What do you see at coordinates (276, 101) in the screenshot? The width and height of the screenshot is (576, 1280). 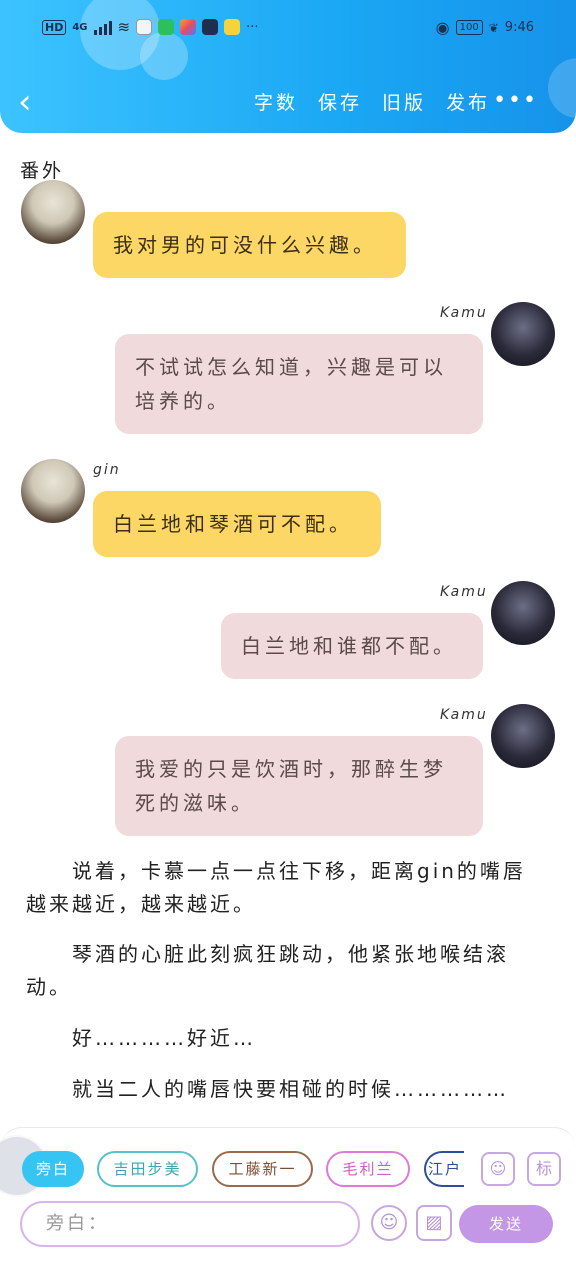 I see `word-count-button: 字数` at bounding box center [276, 101].